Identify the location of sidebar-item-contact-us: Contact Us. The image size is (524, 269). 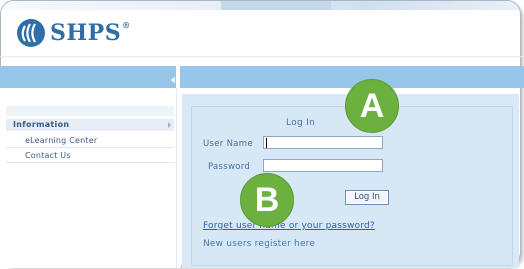
(48, 155).